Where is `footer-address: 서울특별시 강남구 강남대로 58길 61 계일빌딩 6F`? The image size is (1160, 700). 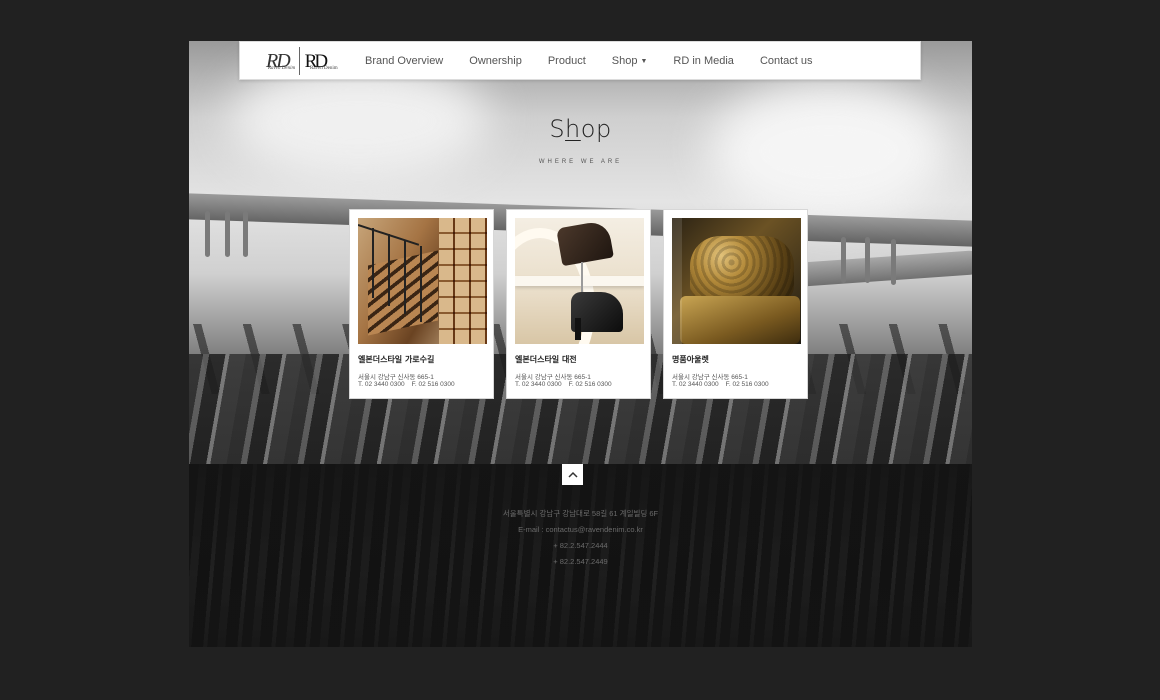
footer-address: 서울특별시 강남구 강남대로 58길 61 계일빌딩 6F is located at coordinates (580, 513).